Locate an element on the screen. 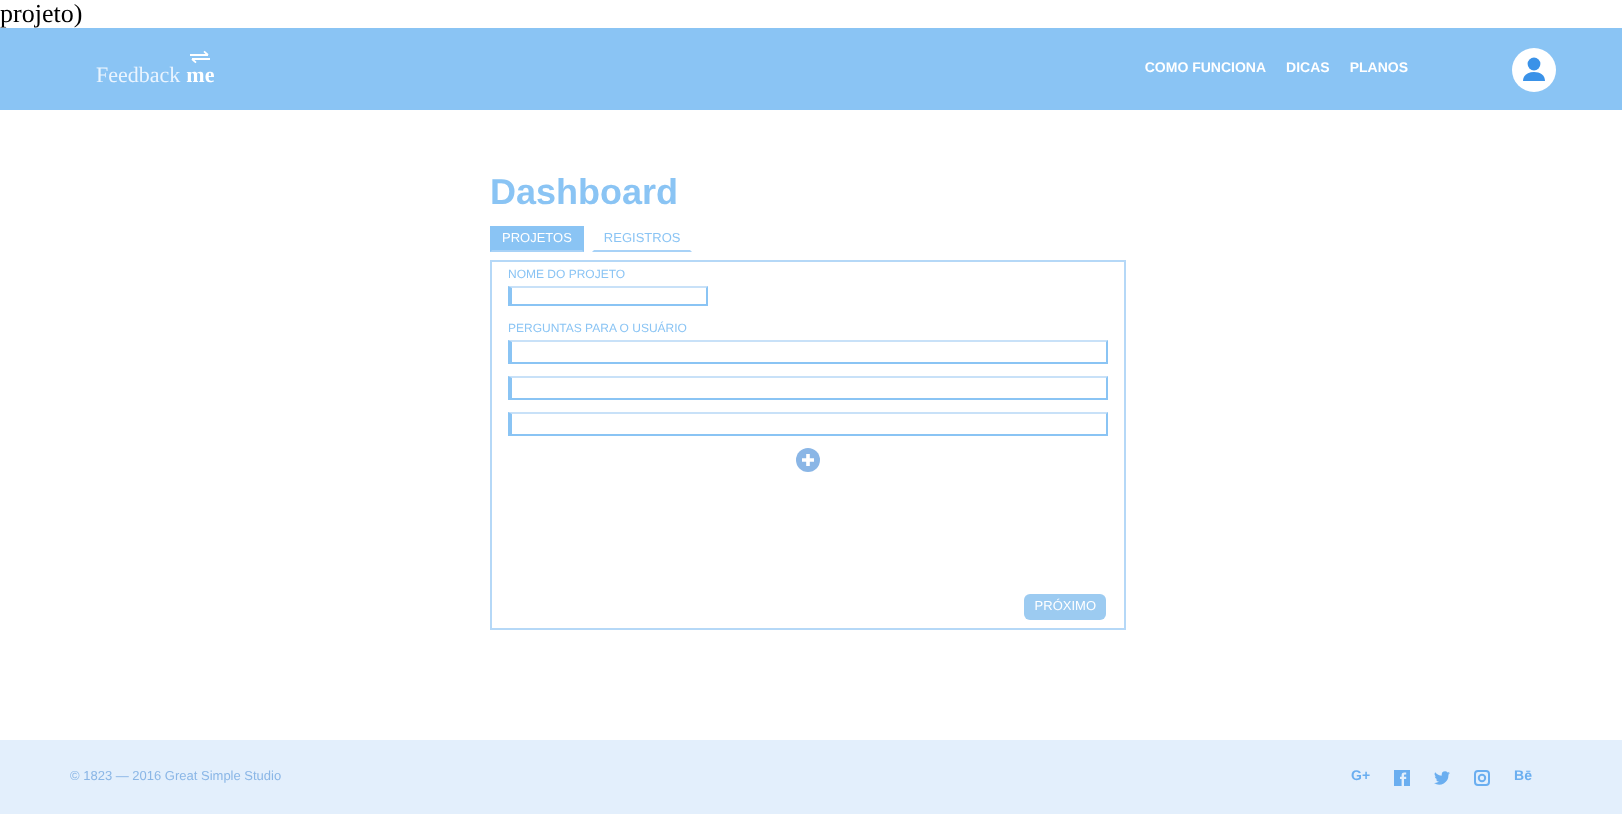 The image size is (1622, 814). page-title: Dashboard is located at coordinates (585, 192).